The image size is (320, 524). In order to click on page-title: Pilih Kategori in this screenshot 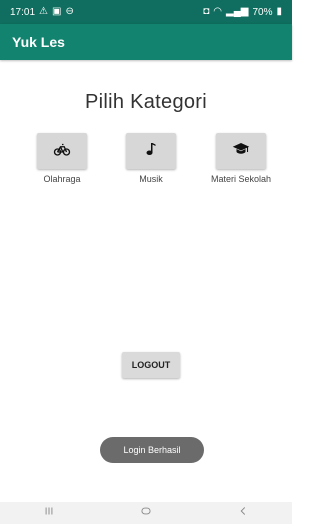, I will do `click(146, 102)`.